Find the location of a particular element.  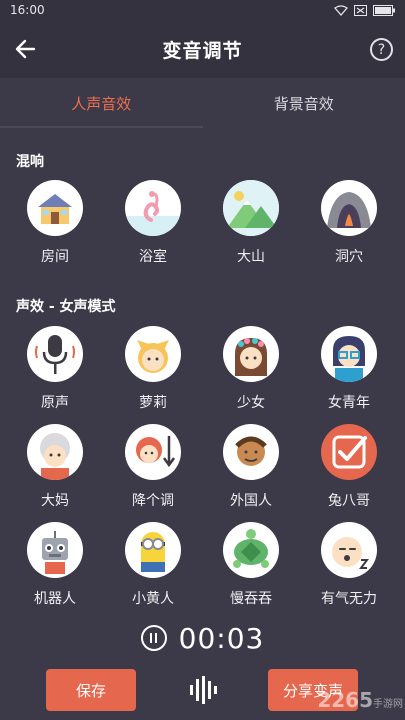

effect-label: 房间 is located at coordinates (55, 257).